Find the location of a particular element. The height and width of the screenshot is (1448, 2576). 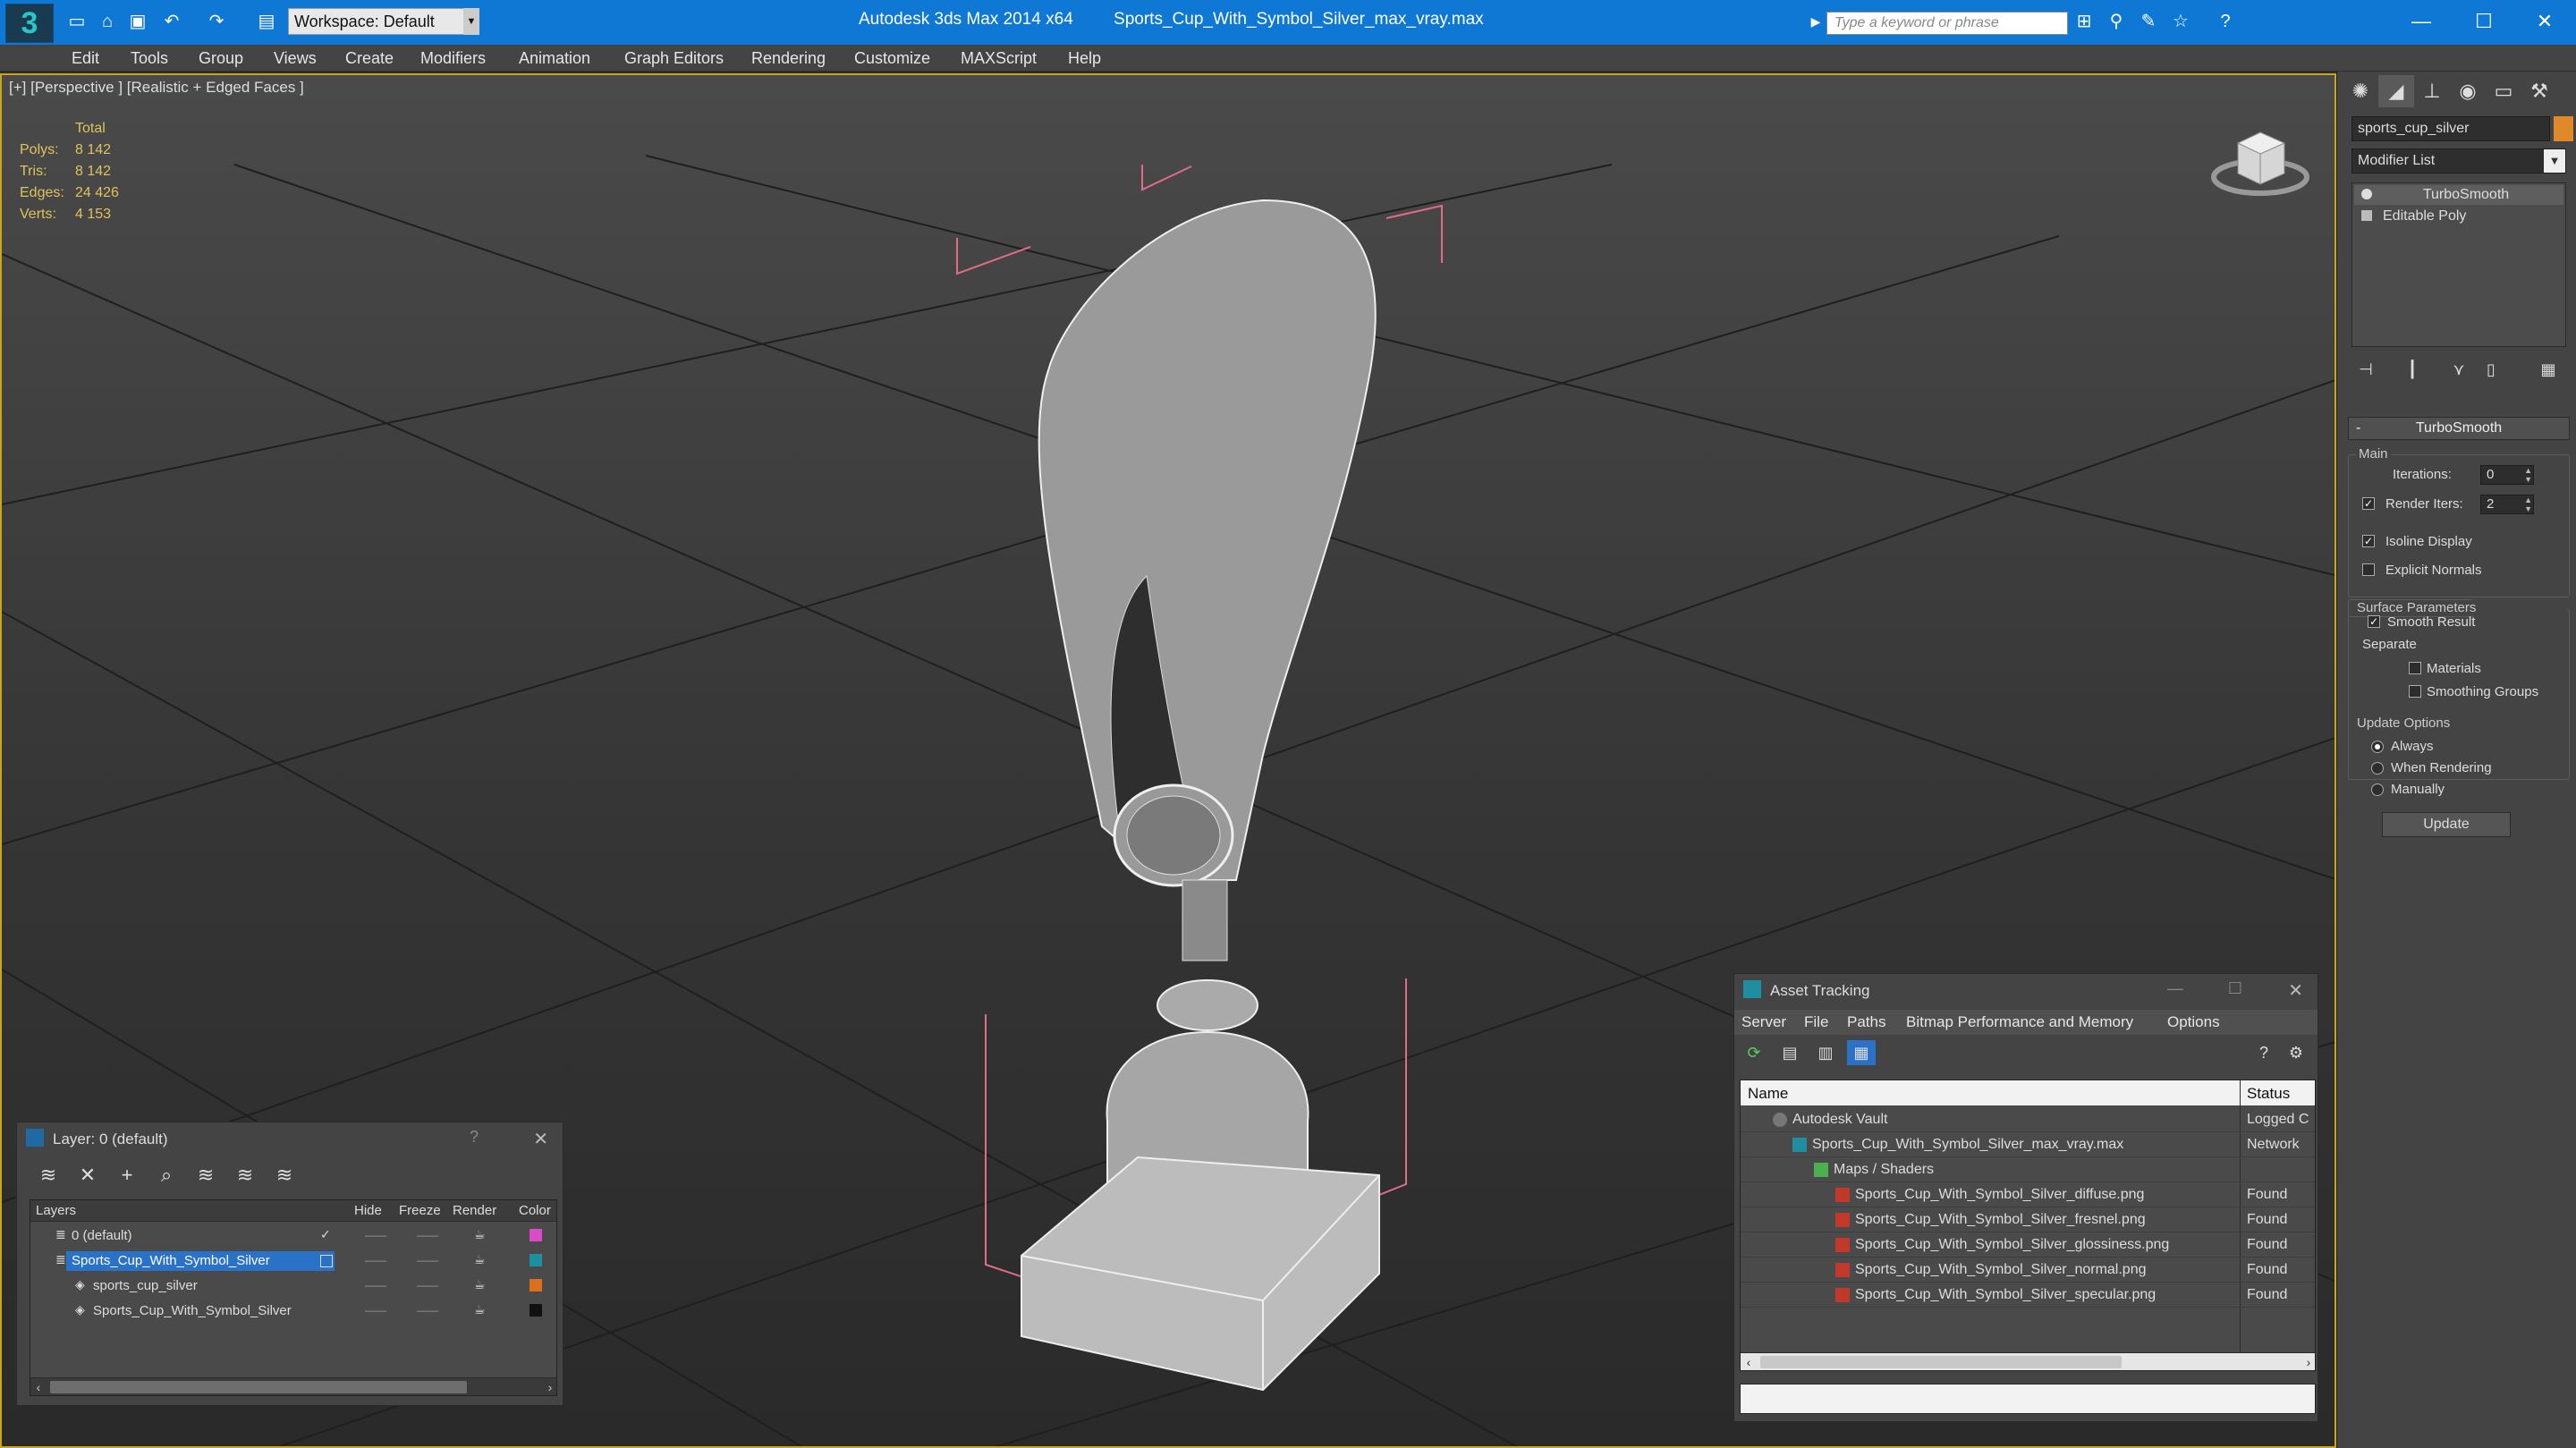

list-view-icon: ▤ is located at coordinates (1789, 1052).